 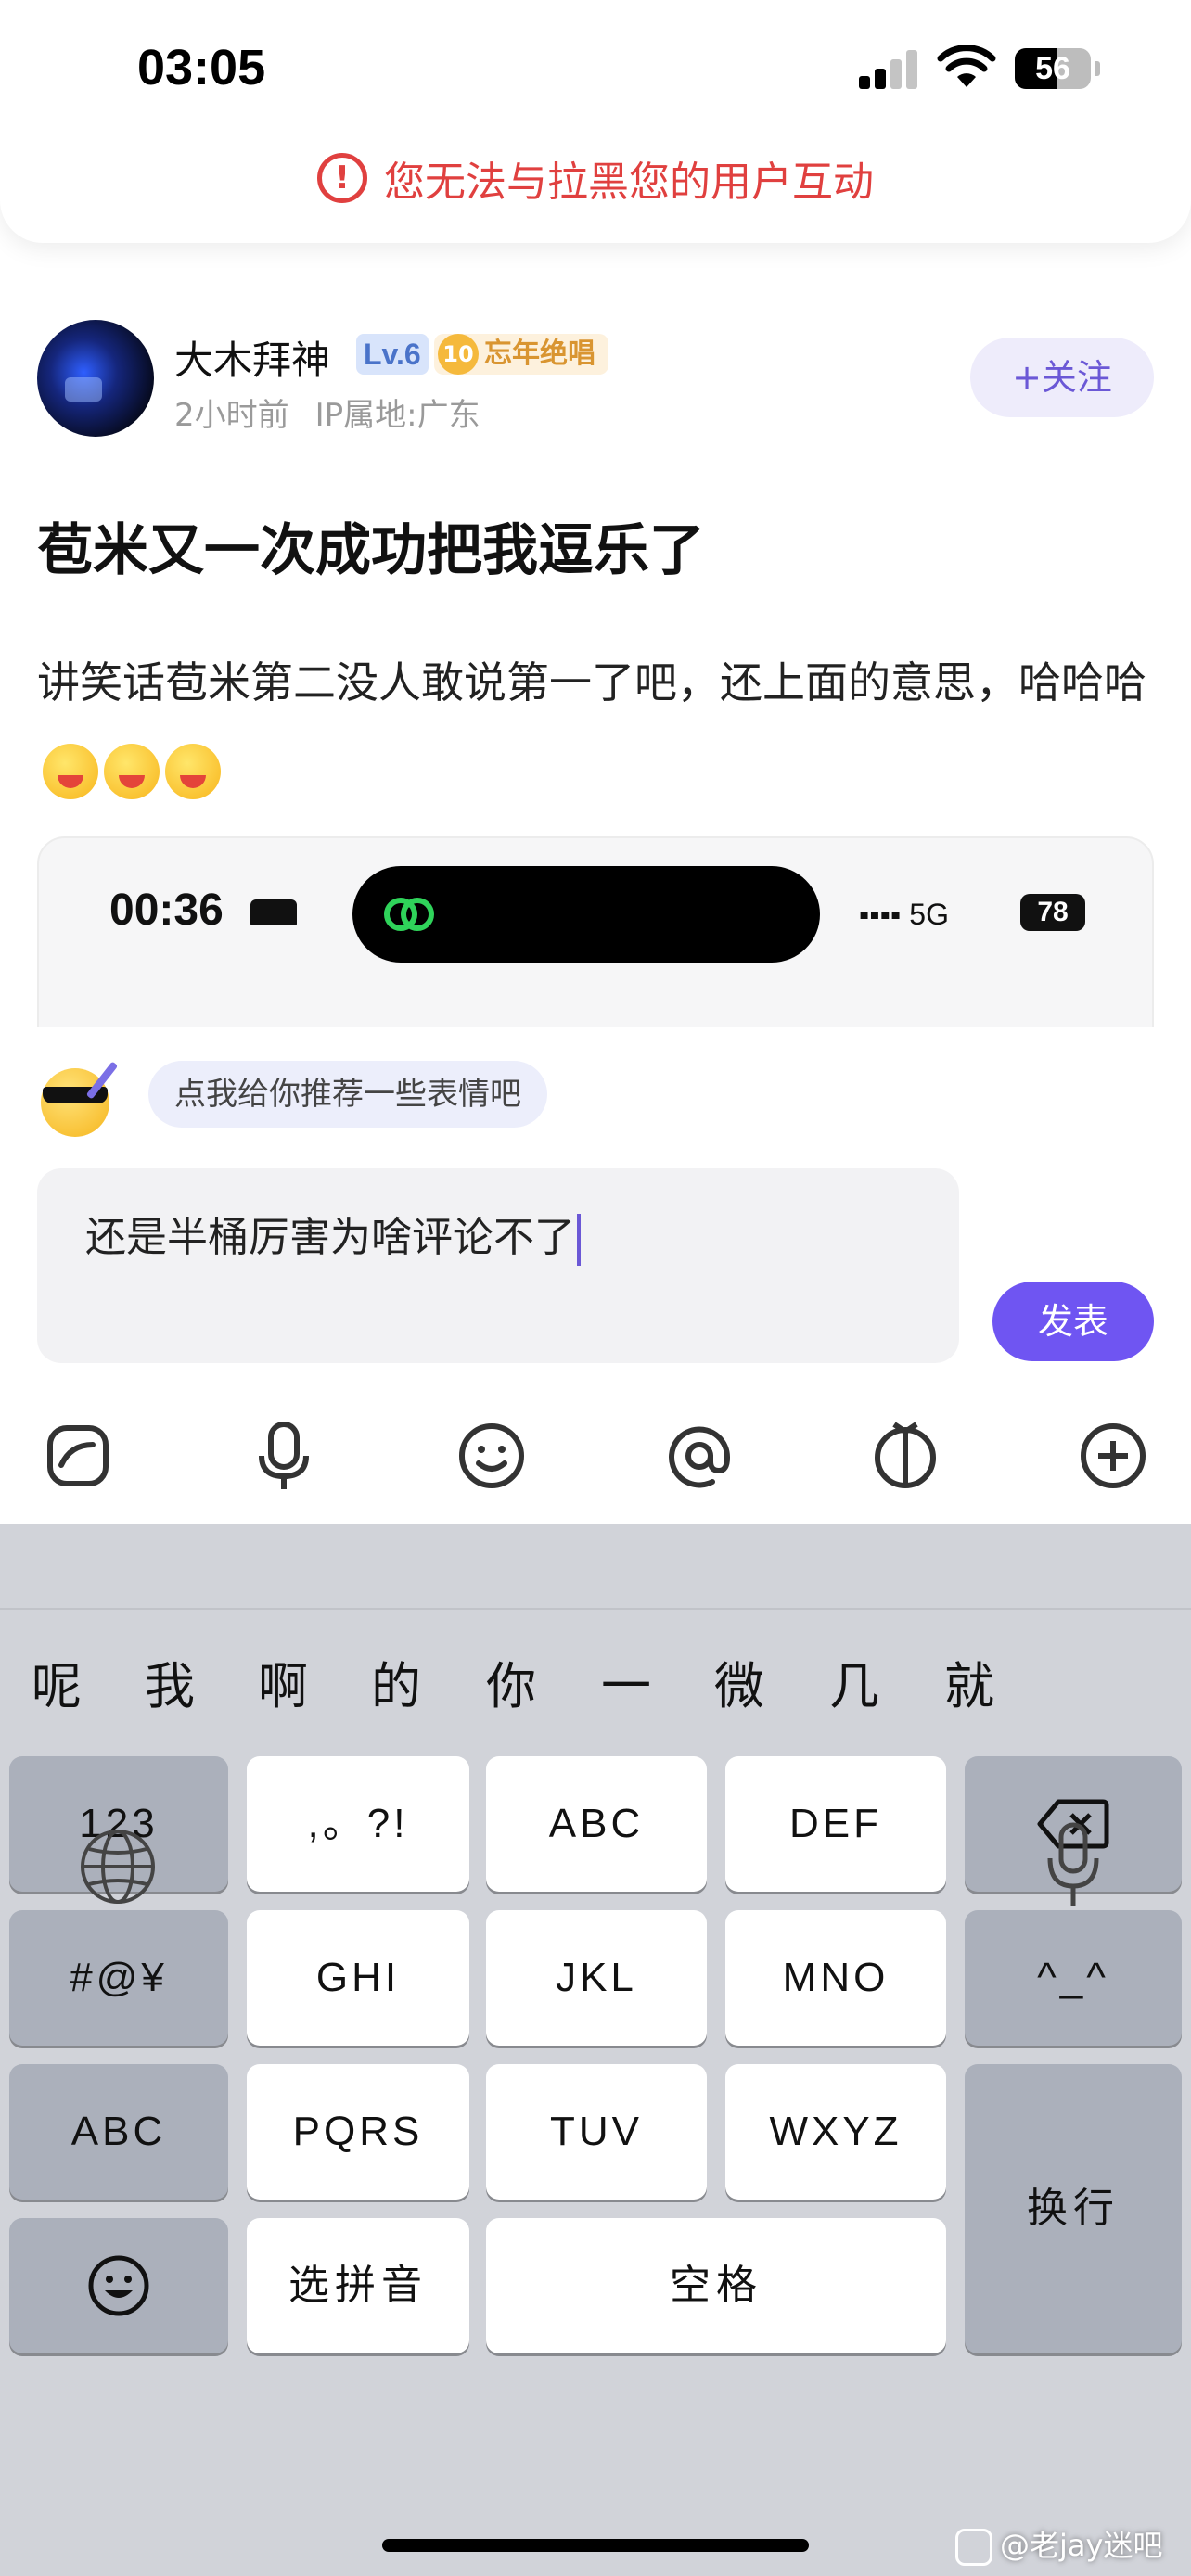 What do you see at coordinates (595, 1454) in the screenshot?
I see `composer-toolbar` at bounding box center [595, 1454].